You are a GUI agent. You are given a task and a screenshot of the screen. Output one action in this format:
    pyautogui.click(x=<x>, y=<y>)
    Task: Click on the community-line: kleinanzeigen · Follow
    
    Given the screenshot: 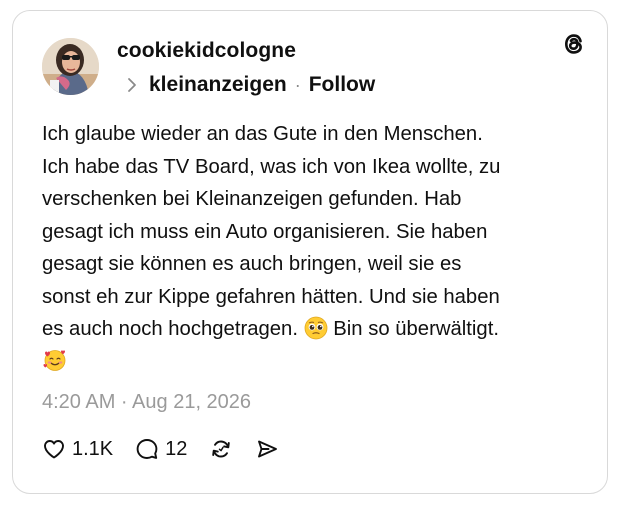 What is the action you would take?
    pyautogui.click(x=250, y=85)
    